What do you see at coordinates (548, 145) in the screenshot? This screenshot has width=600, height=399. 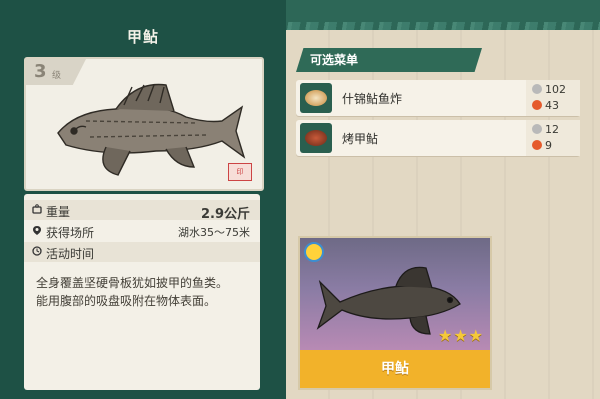 I see `dish-2-flame-value: 9` at bounding box center [548, 145].